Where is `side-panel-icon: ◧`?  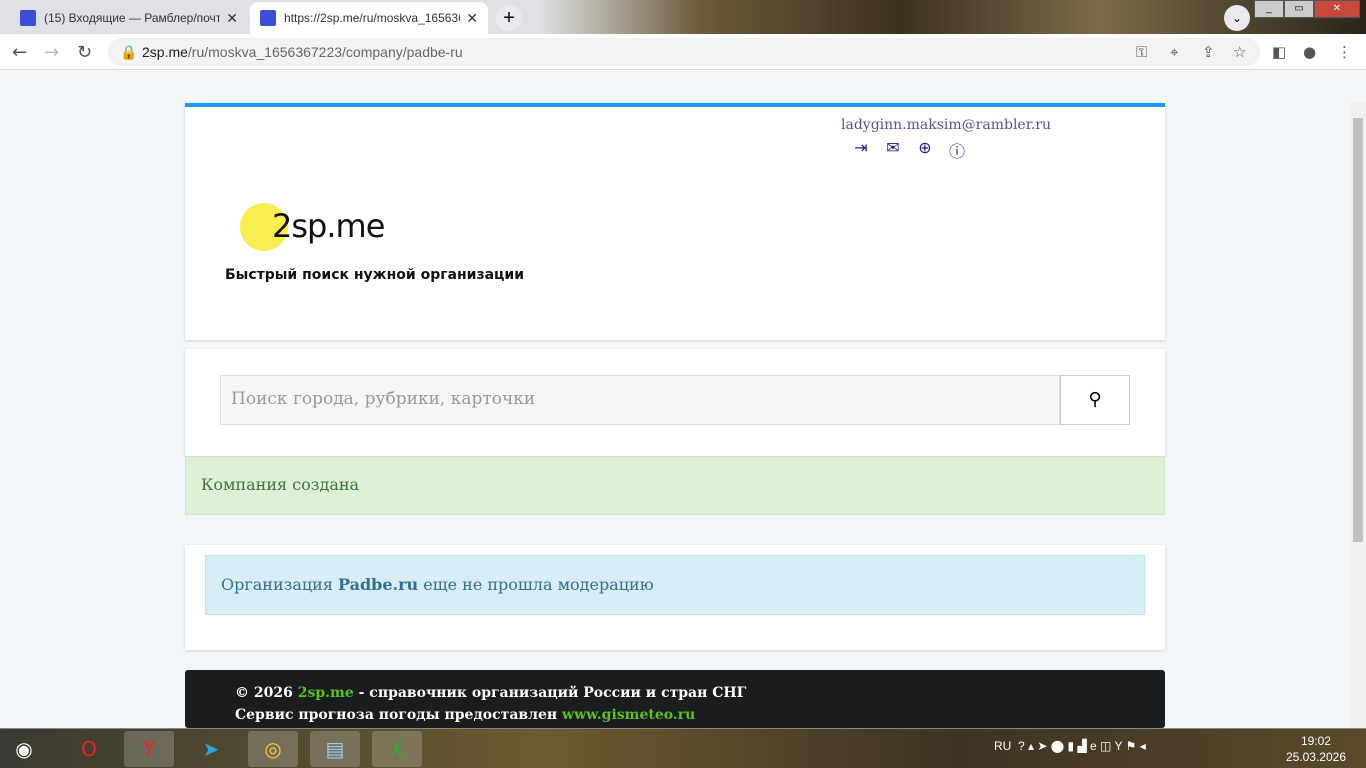 side-panel-icon: ◧ is located at coordinates (1279, 52).